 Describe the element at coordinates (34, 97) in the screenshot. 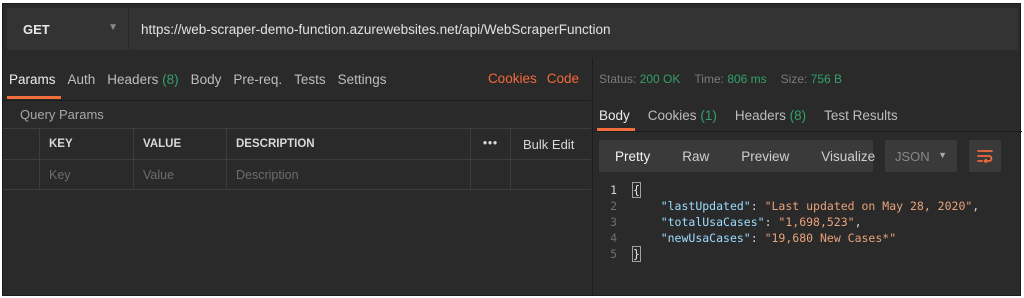

I see `active-tab-indicator` at that location.